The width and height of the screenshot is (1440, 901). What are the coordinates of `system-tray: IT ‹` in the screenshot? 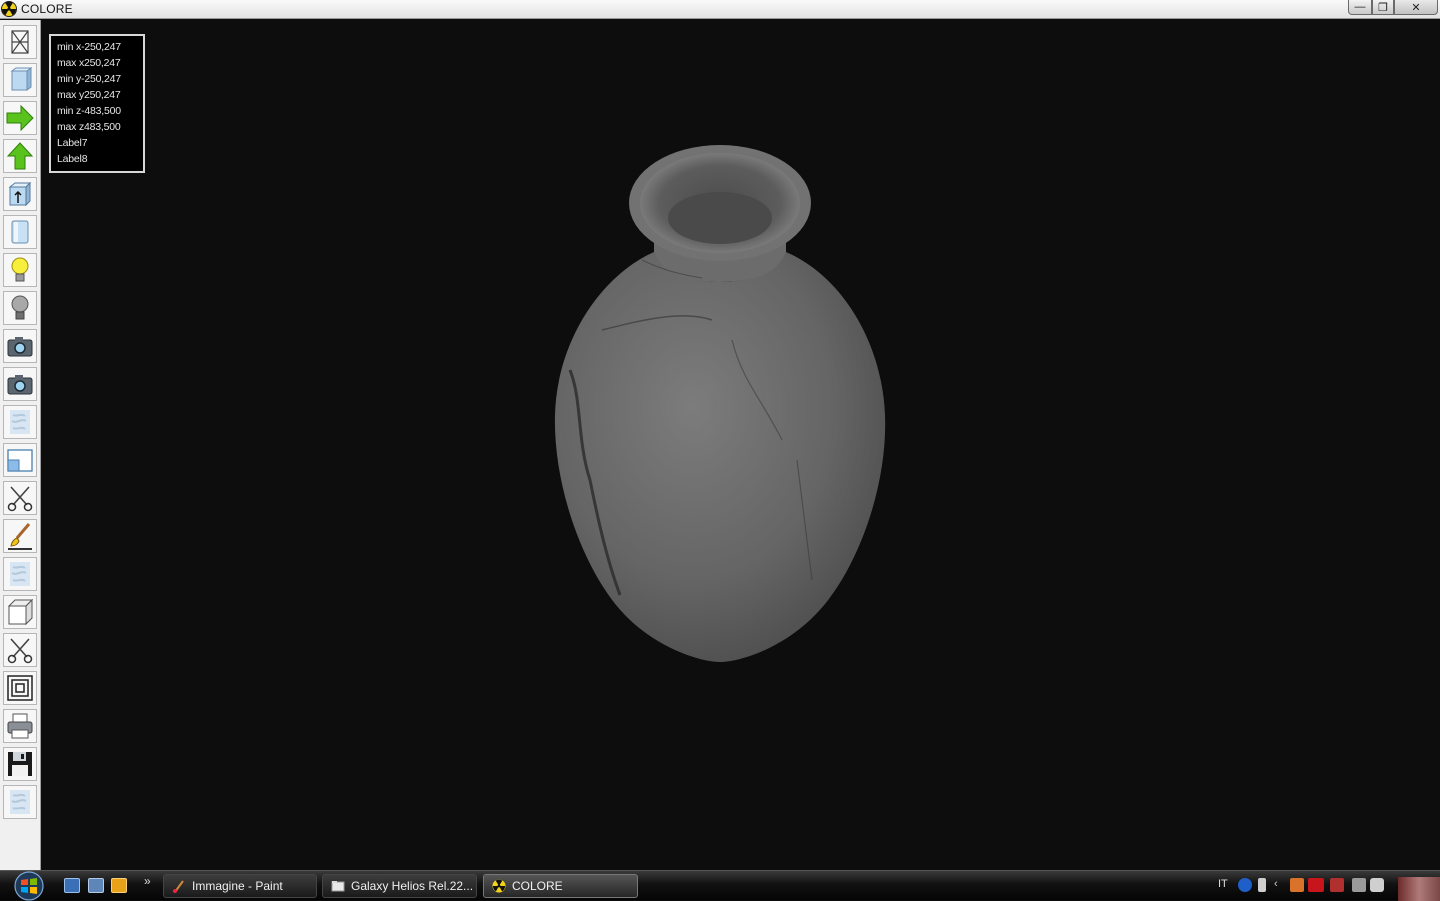 It's located at (1324, 886).